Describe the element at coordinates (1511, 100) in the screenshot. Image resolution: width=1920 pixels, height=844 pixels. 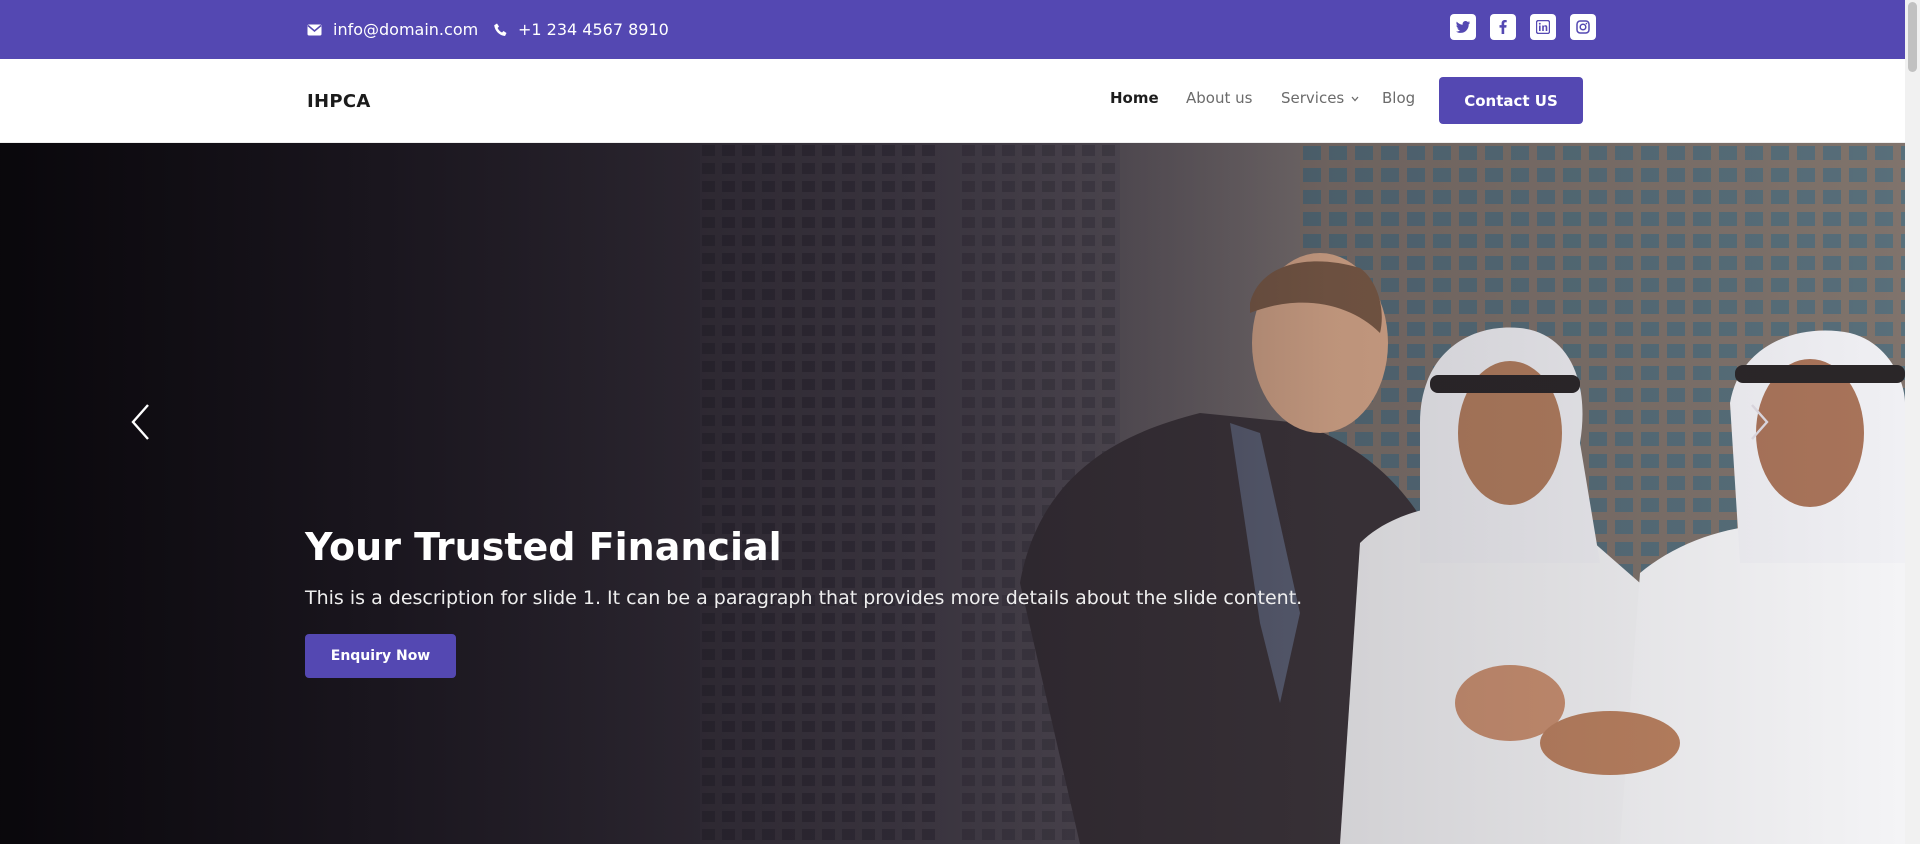
I see `contact-us-button: Contact US` at that location.